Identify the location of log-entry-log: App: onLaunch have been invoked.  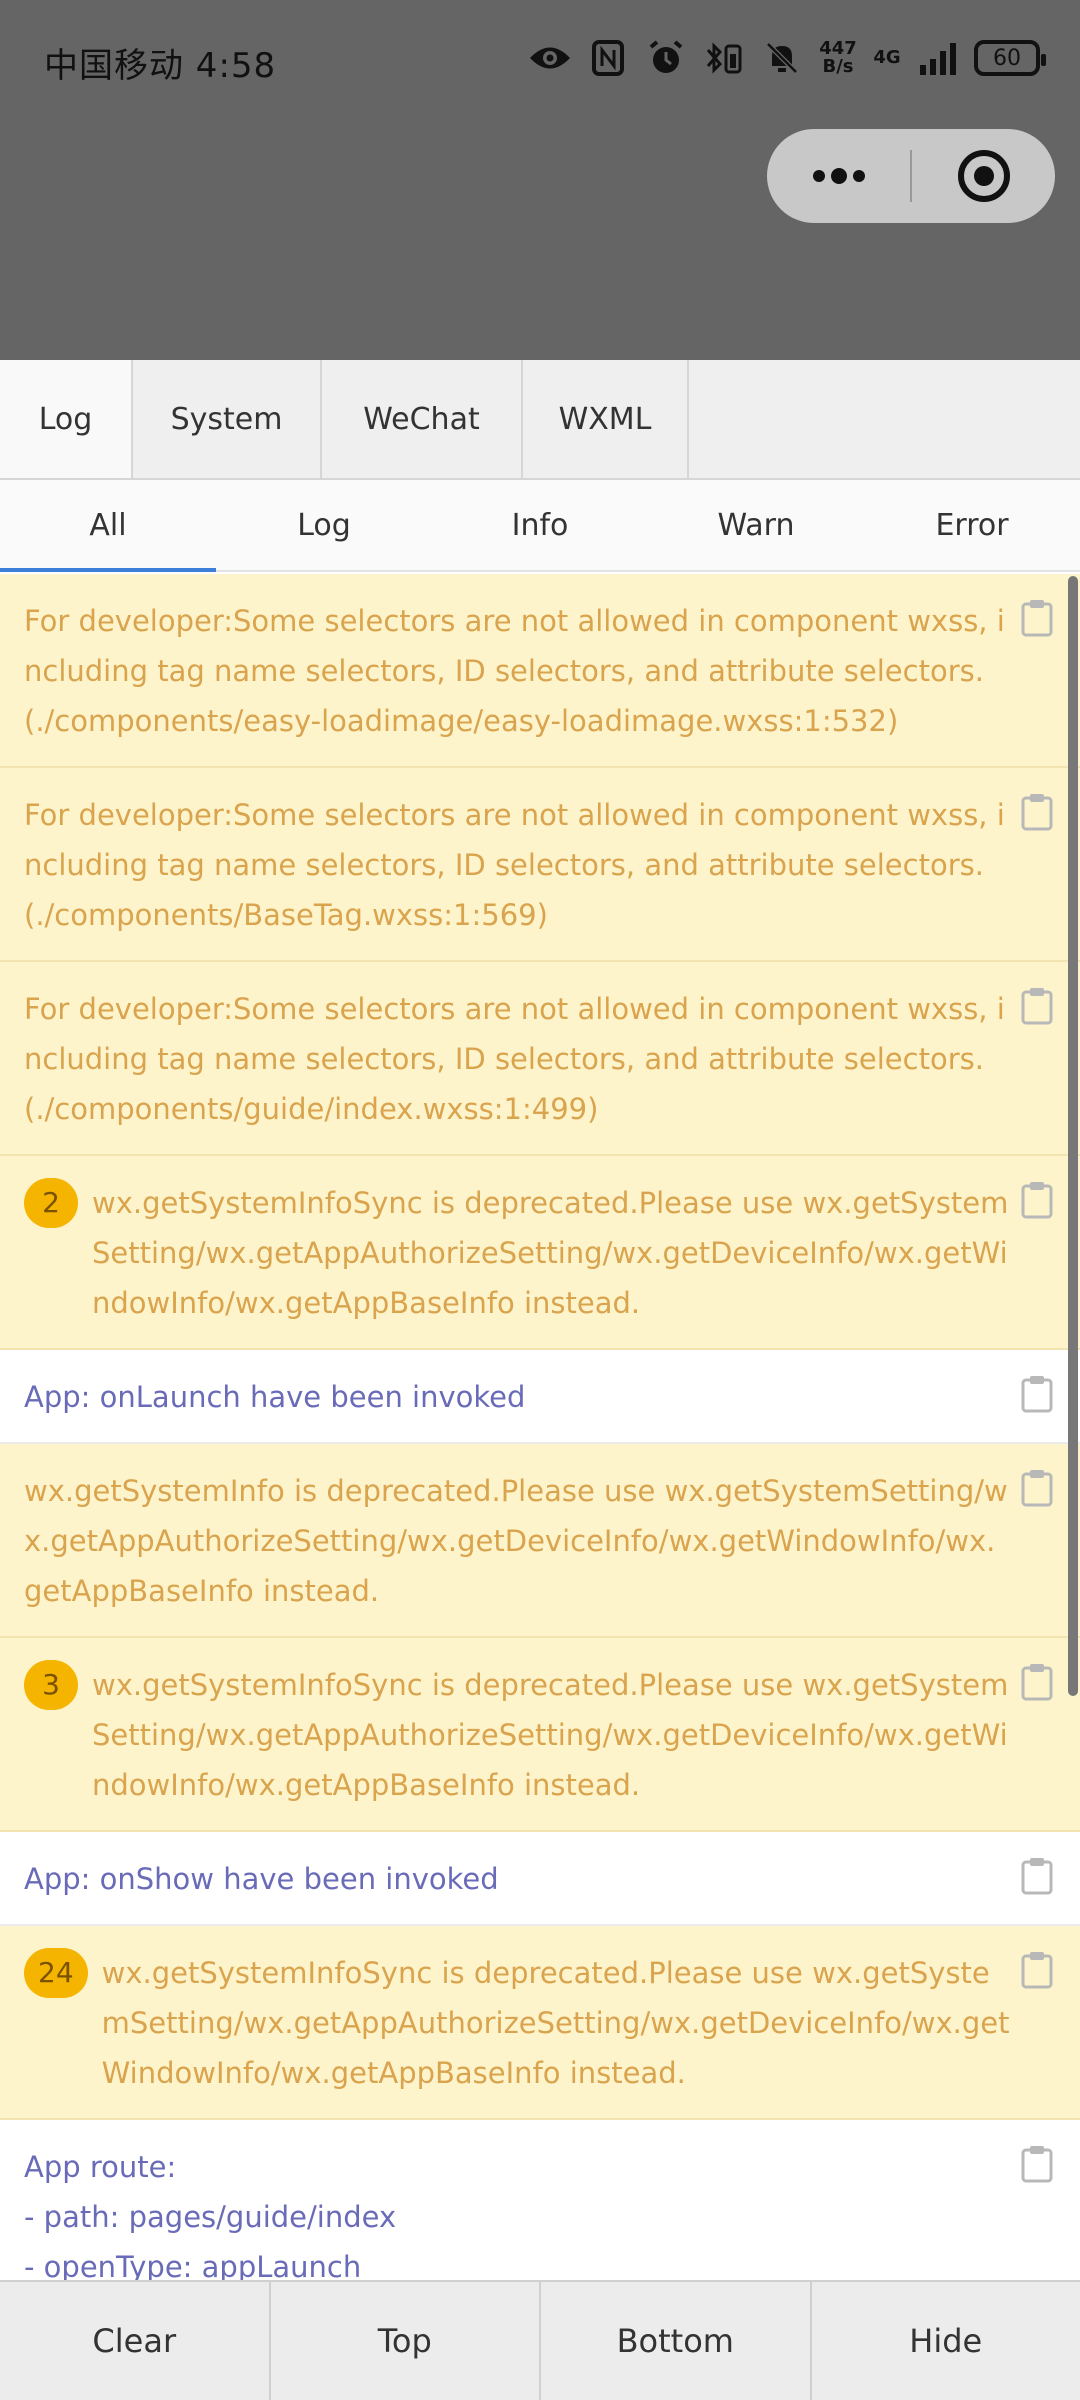
(540, 1397).